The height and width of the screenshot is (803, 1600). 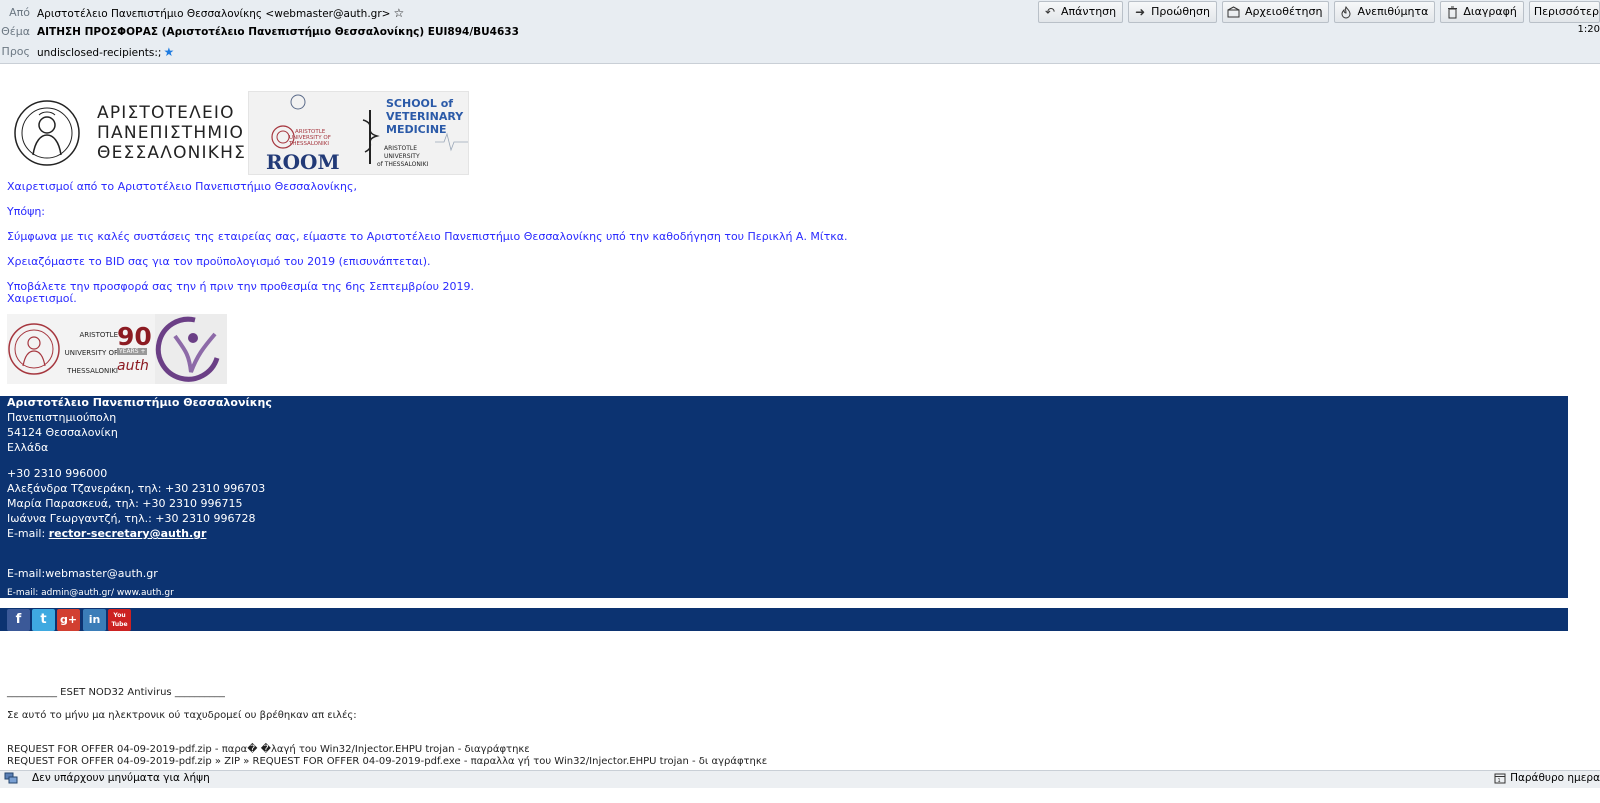 What do you see at coordinates (166, 113) in the screenshot?
I see `auth-name-line-1: ΑΡΙΣΤΟΤΕΛΕΙΟ` at bounding box center [166, 113].